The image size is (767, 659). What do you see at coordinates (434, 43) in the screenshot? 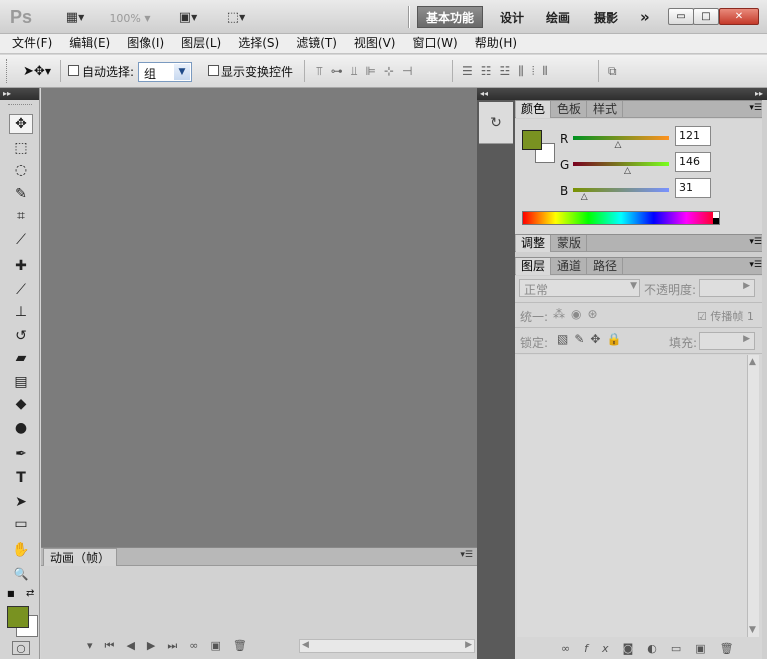
I see `menu-window: 窗口(W)` at bounding box center [434, 43].